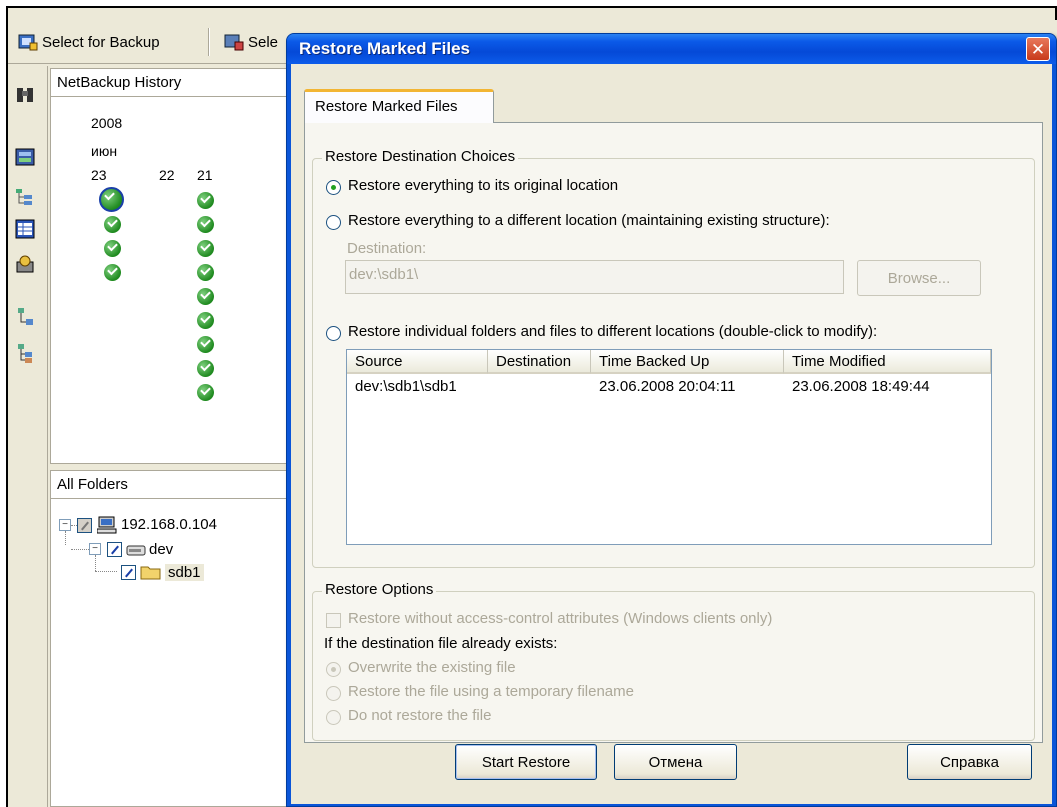 Image resolution: width=1057 pixels, height=807 pixels. What do you see at coordinates (539, 362) in the screenshot?
I see `column-header-destination: Destination` at bounding box center [539, 362].